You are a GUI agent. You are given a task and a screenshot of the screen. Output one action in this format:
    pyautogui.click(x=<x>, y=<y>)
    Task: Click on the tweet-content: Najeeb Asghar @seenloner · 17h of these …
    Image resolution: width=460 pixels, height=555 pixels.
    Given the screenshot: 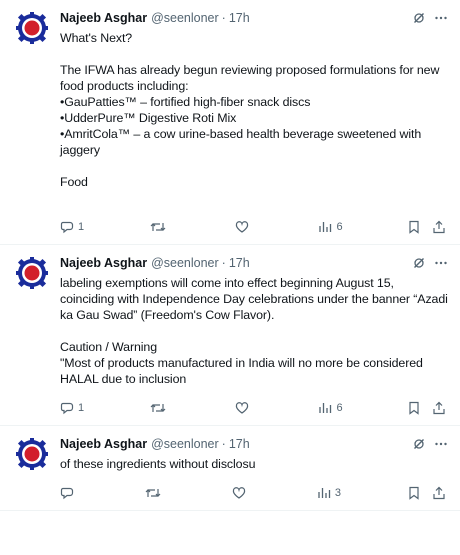 What is the action you would take?
    pyautogui.click(x=254, y=469)
    